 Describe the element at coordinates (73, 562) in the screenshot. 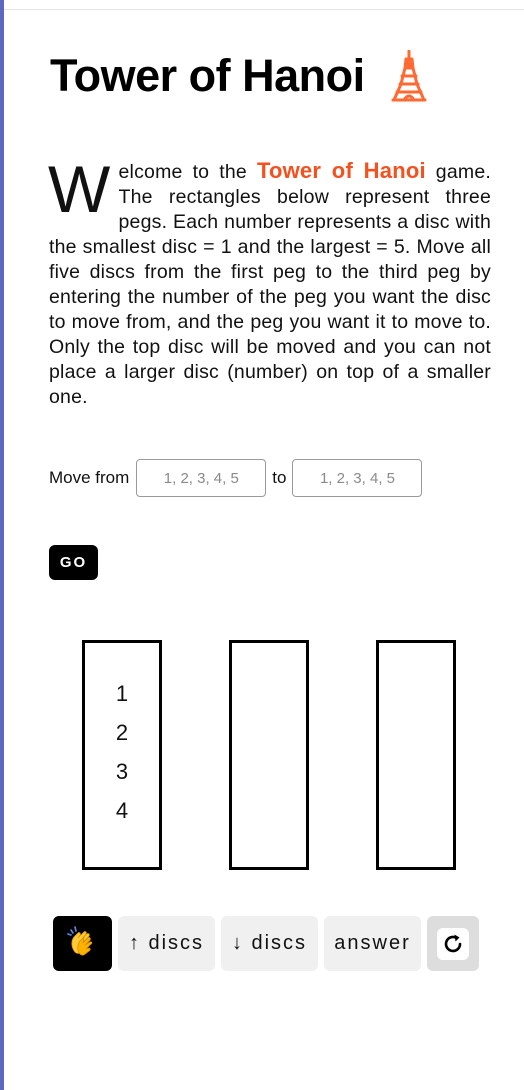

I see `go-button: GO` at that location.